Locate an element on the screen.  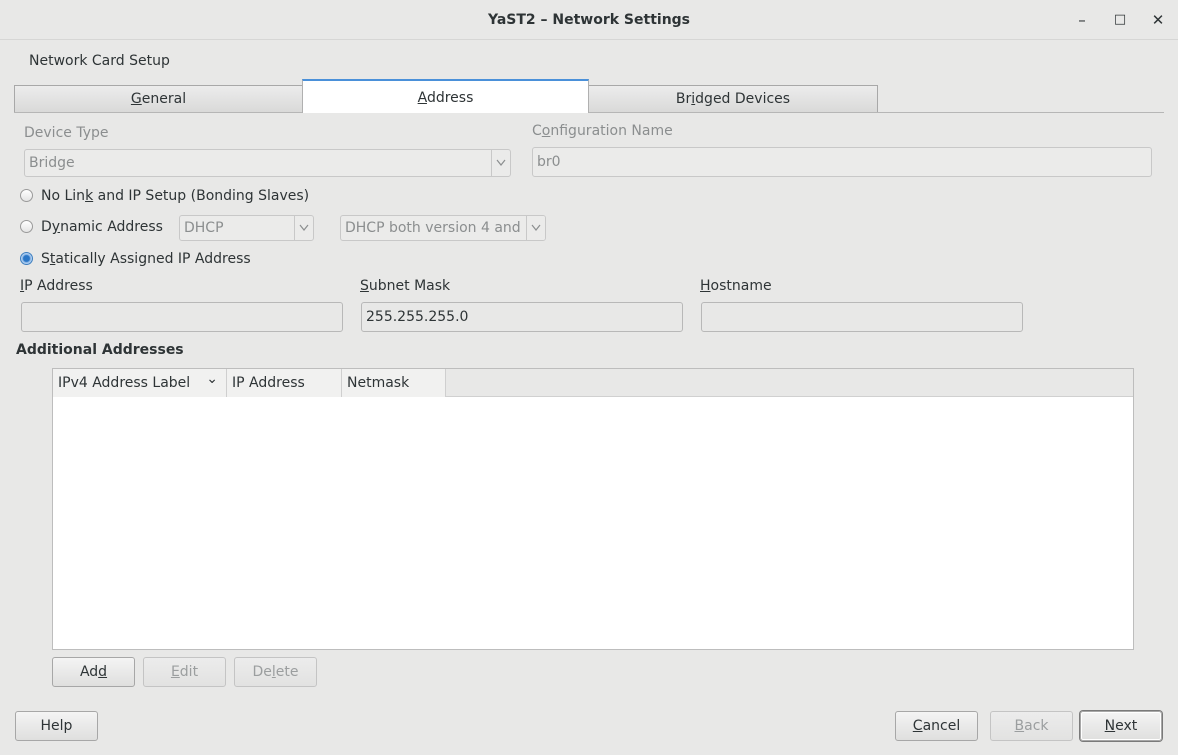
tab-general: General is located at coordinates (158, 99).